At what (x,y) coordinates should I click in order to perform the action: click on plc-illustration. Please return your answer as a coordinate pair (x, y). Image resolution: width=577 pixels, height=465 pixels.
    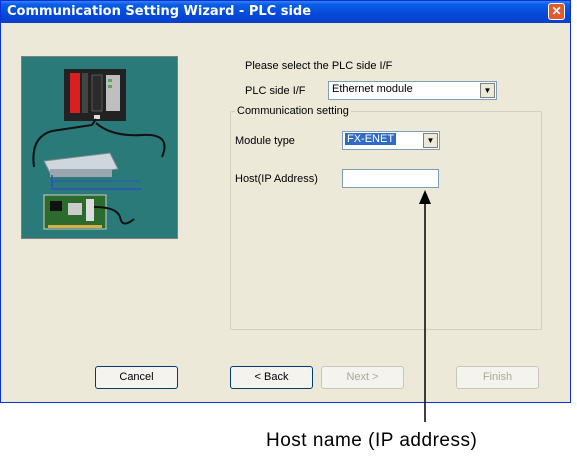
    Looking at the image, I should click on (99, 147).